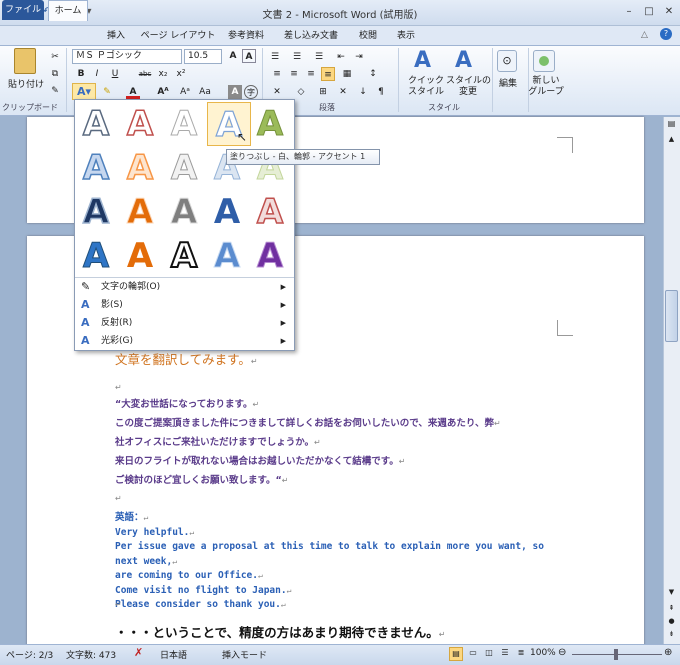 The width and height of the screenshot is (680, 665). Describe the element at coordinates (68, 10) in the screenshot. I see `tab-home: ホーム` at that location.